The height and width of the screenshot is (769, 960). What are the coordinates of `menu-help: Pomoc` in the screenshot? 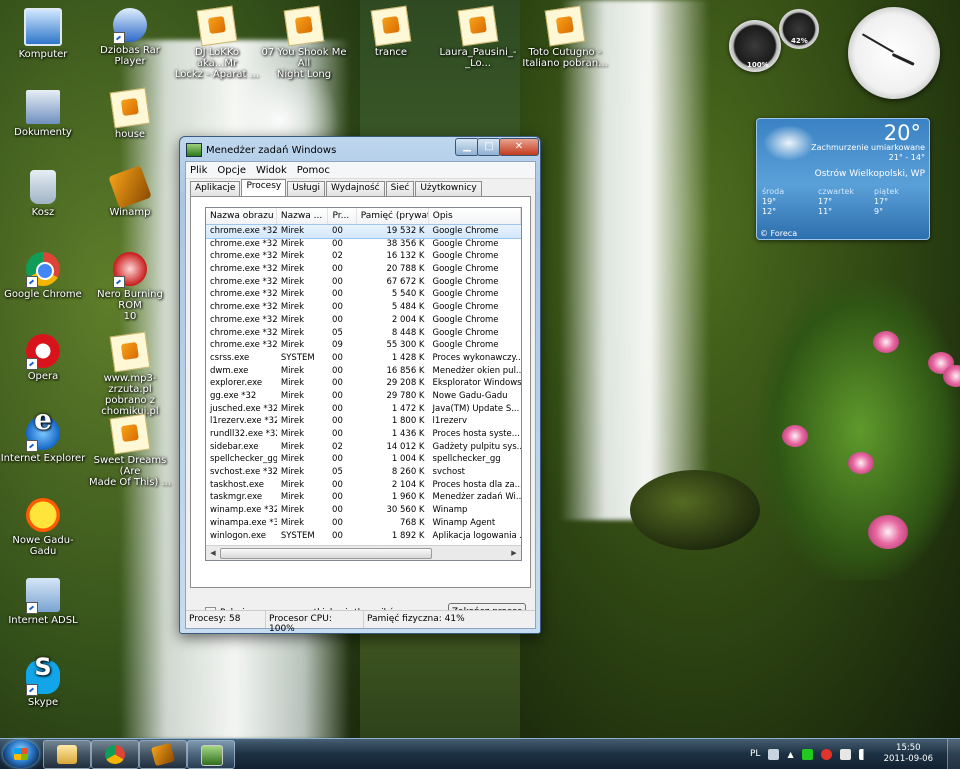 It's located at (313, 170).